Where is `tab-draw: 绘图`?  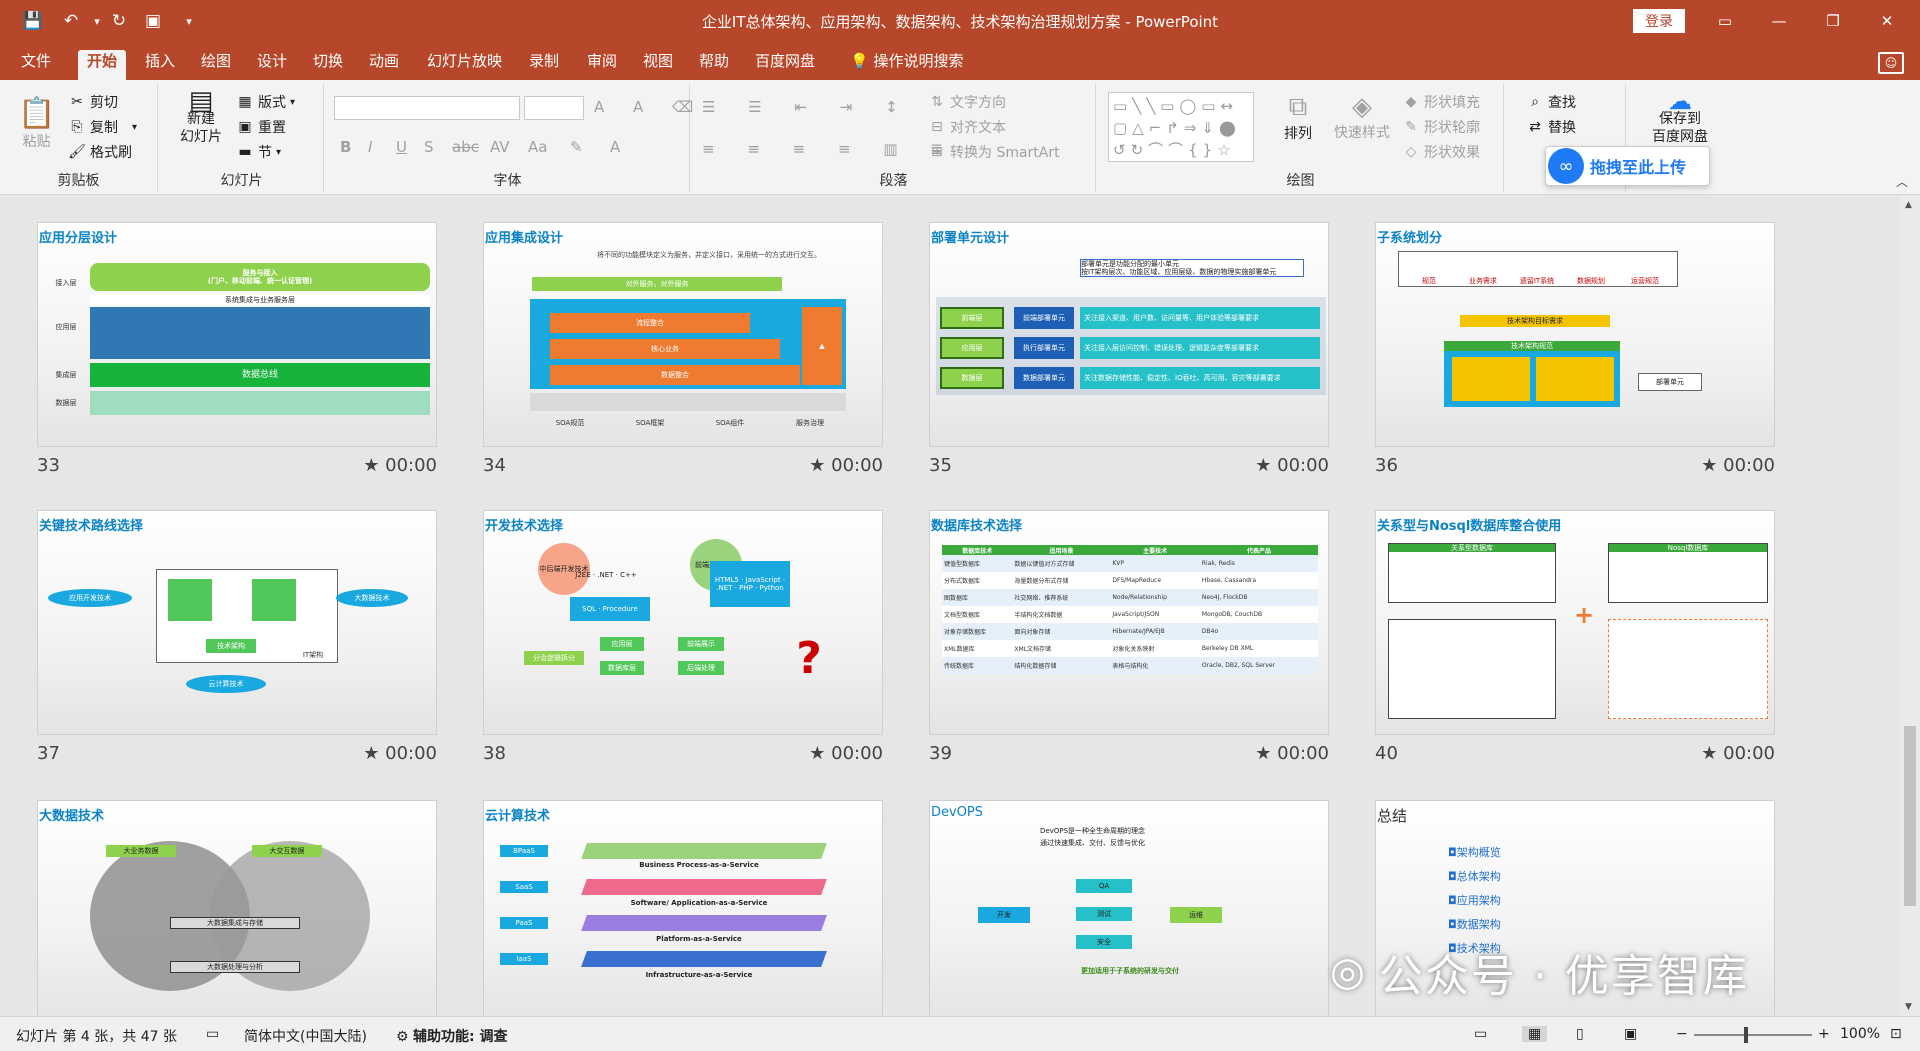 tab-draw: 绘图 is located at coordinates (216, 65).